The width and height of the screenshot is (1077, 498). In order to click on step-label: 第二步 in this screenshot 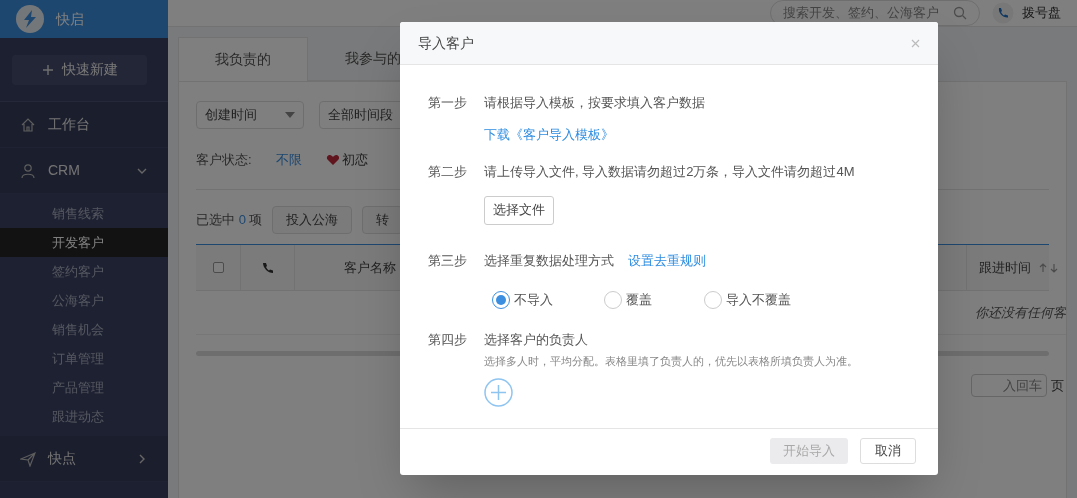, I will do `click(448, 172)`.